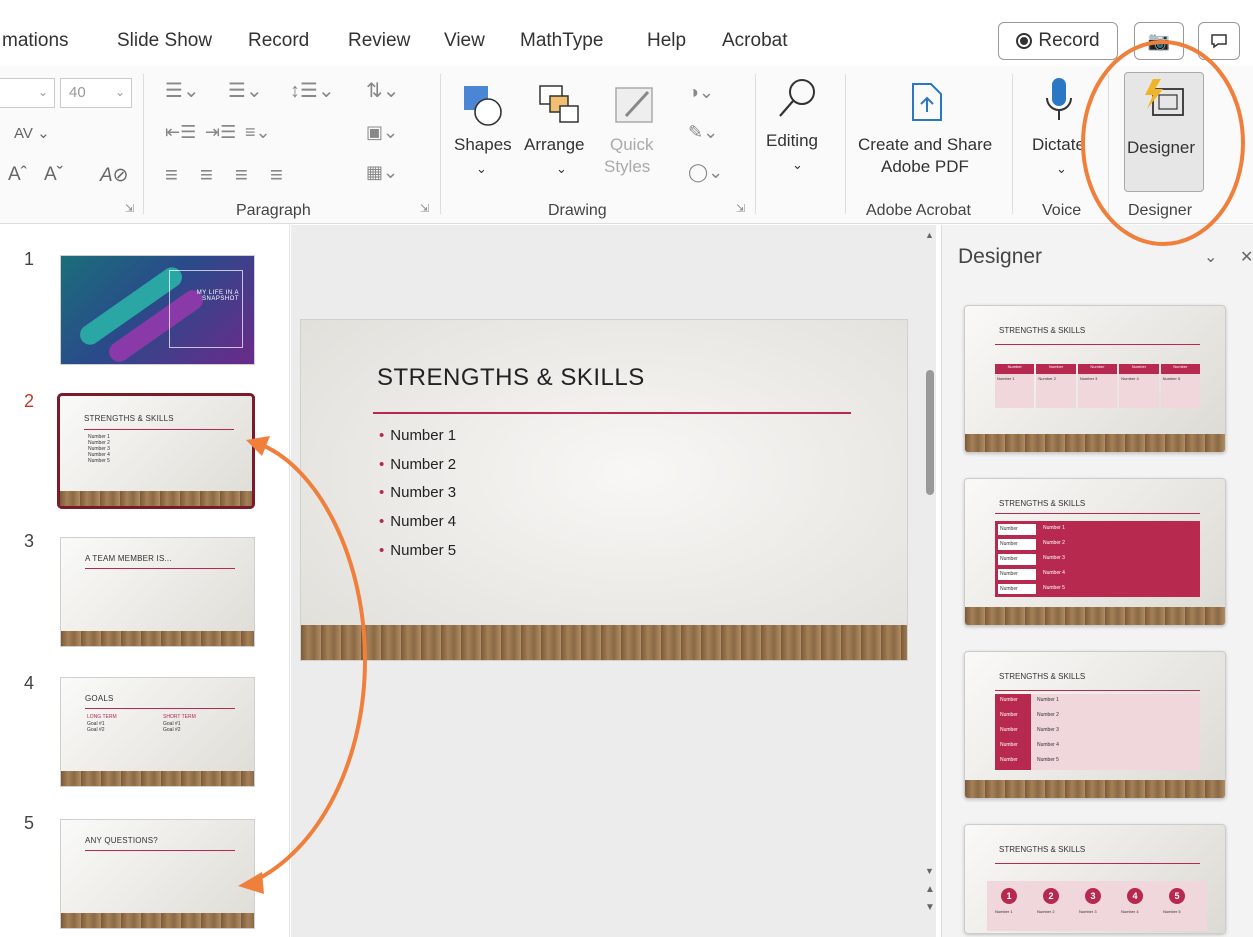 This screenshot has height=937, width=1253. What do you see at coordinates (1058, 144) in the screenshot?
I see `dictate-label: Dictate` at bounding box center [1058, 144].